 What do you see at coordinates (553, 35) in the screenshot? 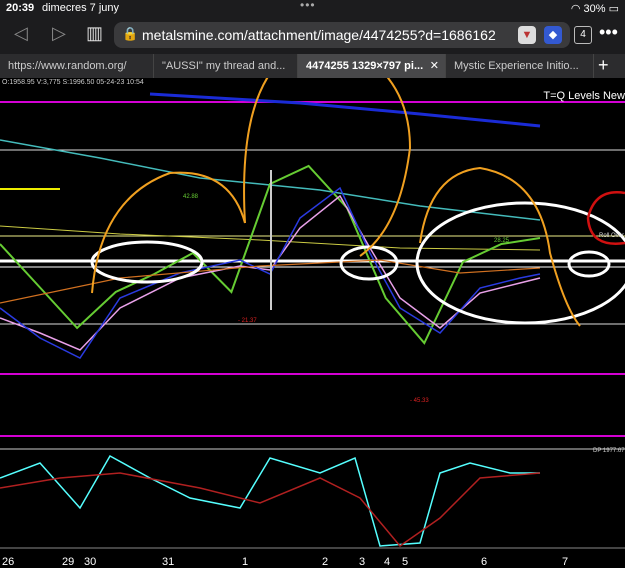
I see `extension-icon: ◆` at bounding box center [553, 35].